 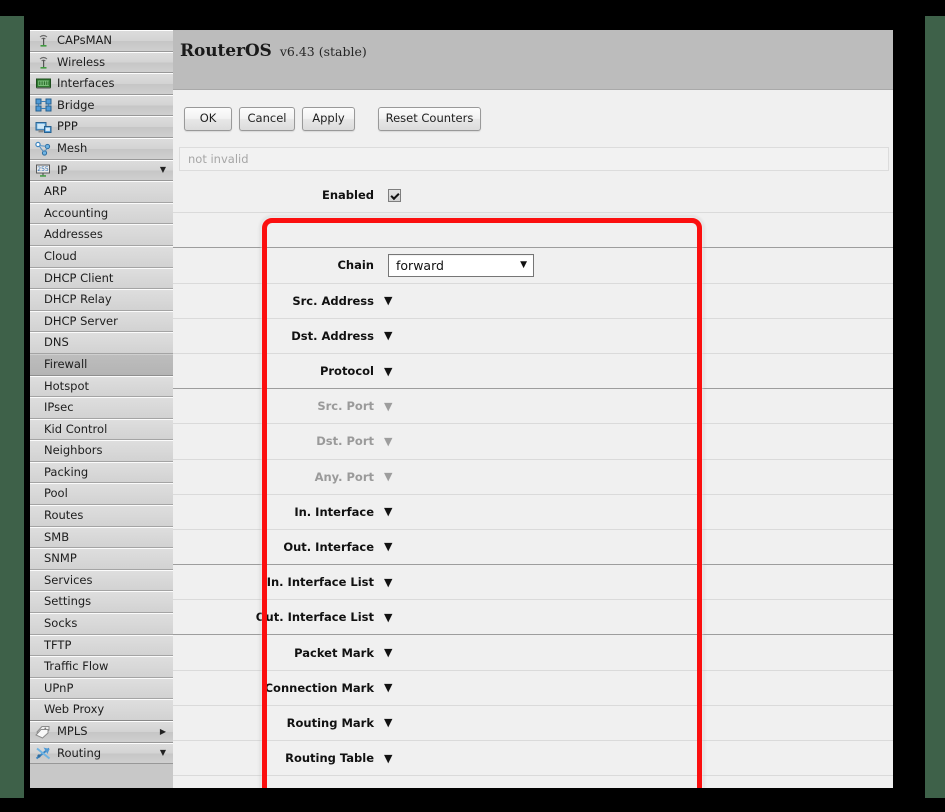 I want to click on version-label: v6.43 (stable), so click(x=323, y=51).